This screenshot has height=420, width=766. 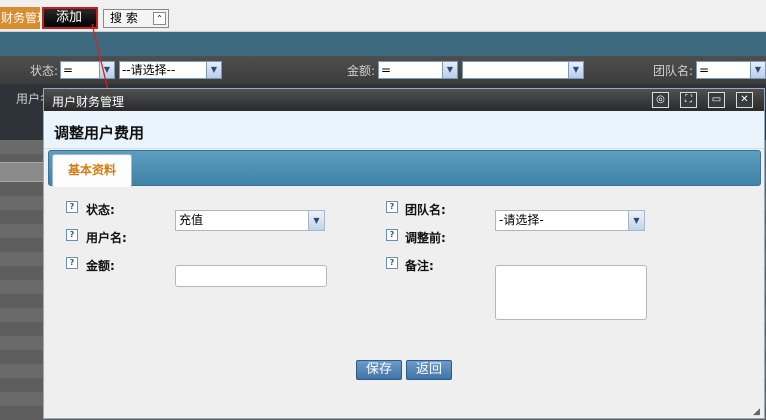 I want to click on username-label: 用户名:, so click(x=106, y=238).